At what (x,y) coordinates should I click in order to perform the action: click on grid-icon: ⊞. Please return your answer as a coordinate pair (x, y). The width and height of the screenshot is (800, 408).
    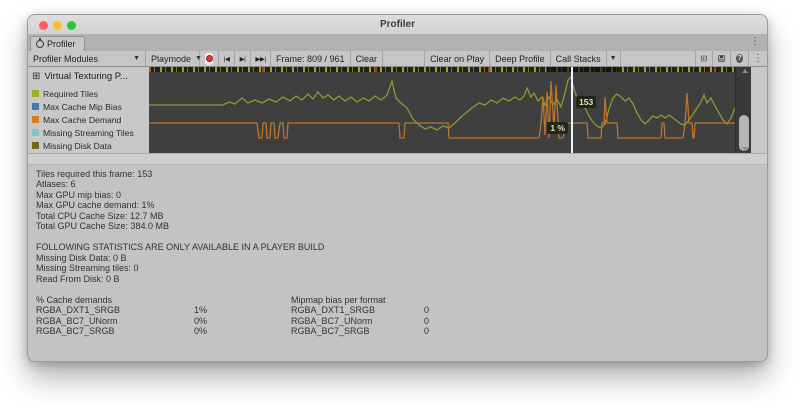
    Looking at the image, I should click on (36, 76).